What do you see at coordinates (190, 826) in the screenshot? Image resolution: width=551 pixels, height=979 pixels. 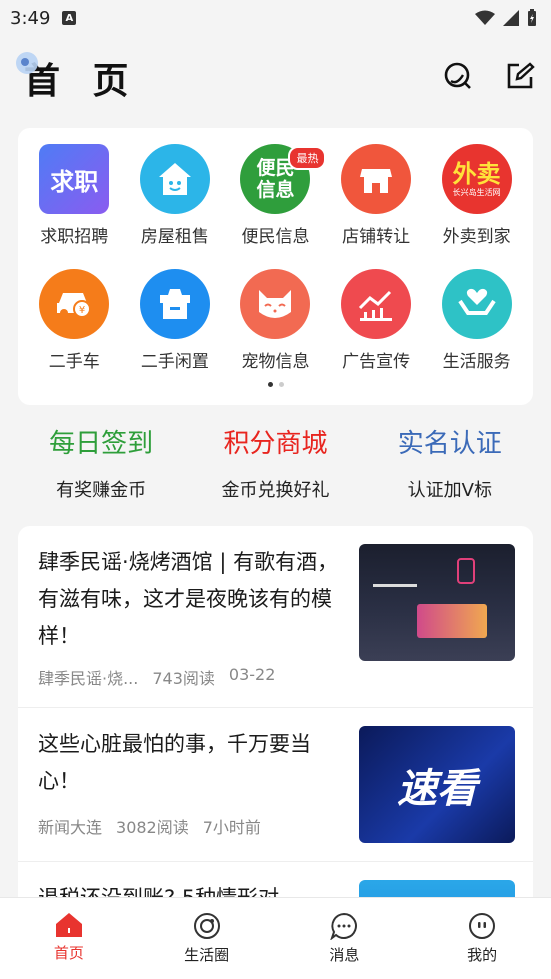 I see `news-meta: 新闻大连 3082阅读 7小时前` at bounding box center [190, 826].